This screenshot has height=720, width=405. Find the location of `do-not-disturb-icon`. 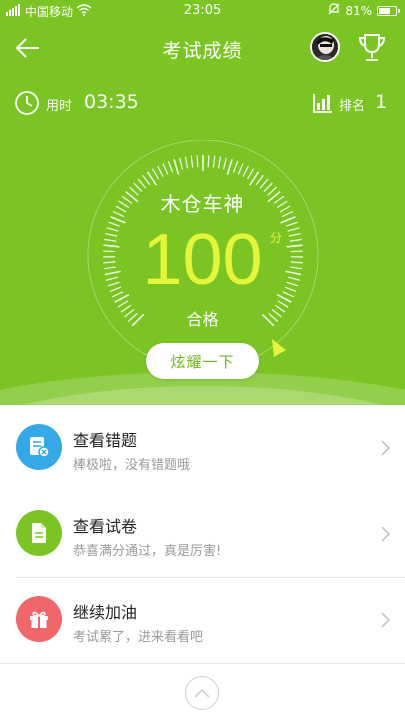

do-not-disturb-icon is located at coordinates (334, 10).